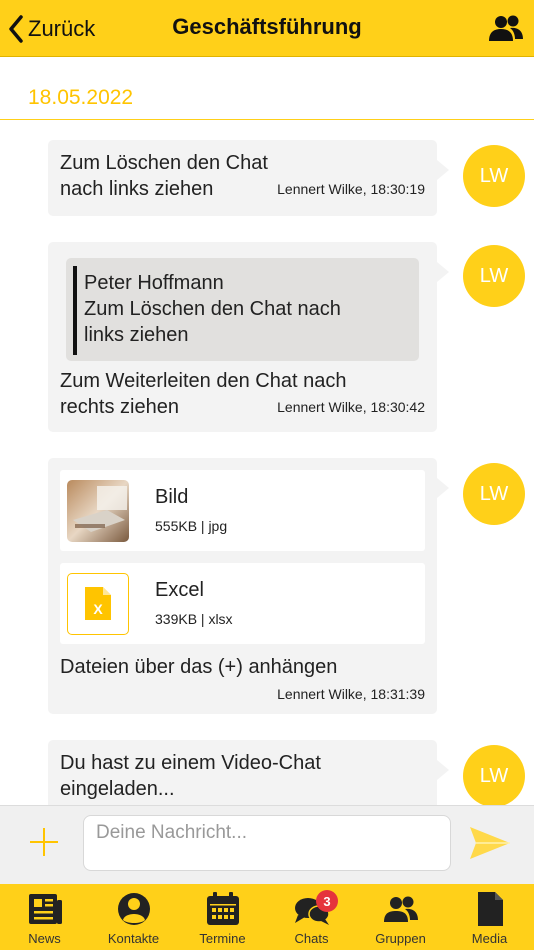  What do you see at coordinates (242, 510) in the screenshot?
I see `file-attachment-image: Bild 555KB | jpg` at bounding box center [242, 510].